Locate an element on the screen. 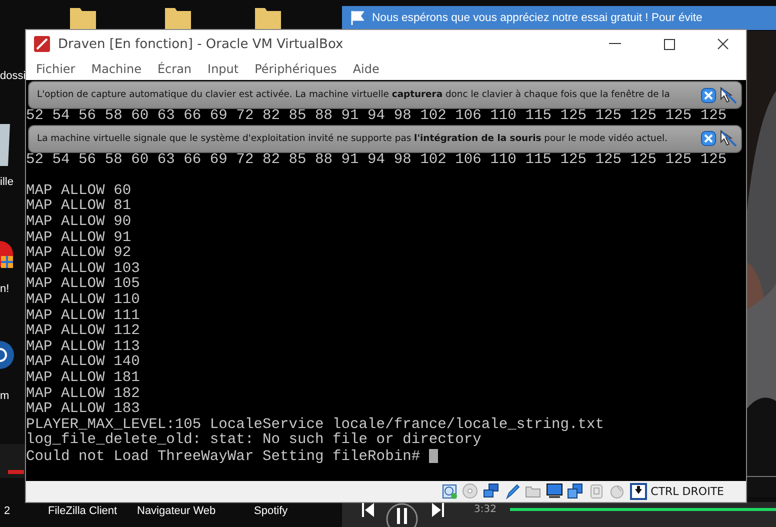 This screenshot has height=527, width=776. notification-banner: Nous espérons que vous appréciez notre essai gratuit ! Pour évite is located at coordinates (559, 18).